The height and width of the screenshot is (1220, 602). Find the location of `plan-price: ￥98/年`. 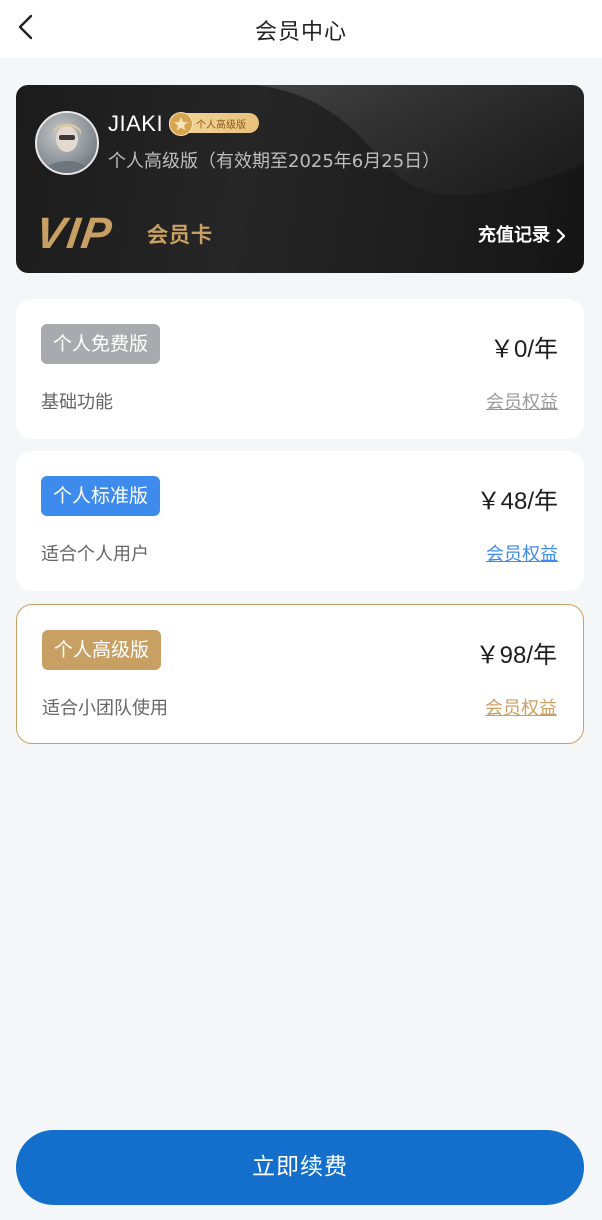

plan-price: ￥98/年 is located at coordinates (516, 655).